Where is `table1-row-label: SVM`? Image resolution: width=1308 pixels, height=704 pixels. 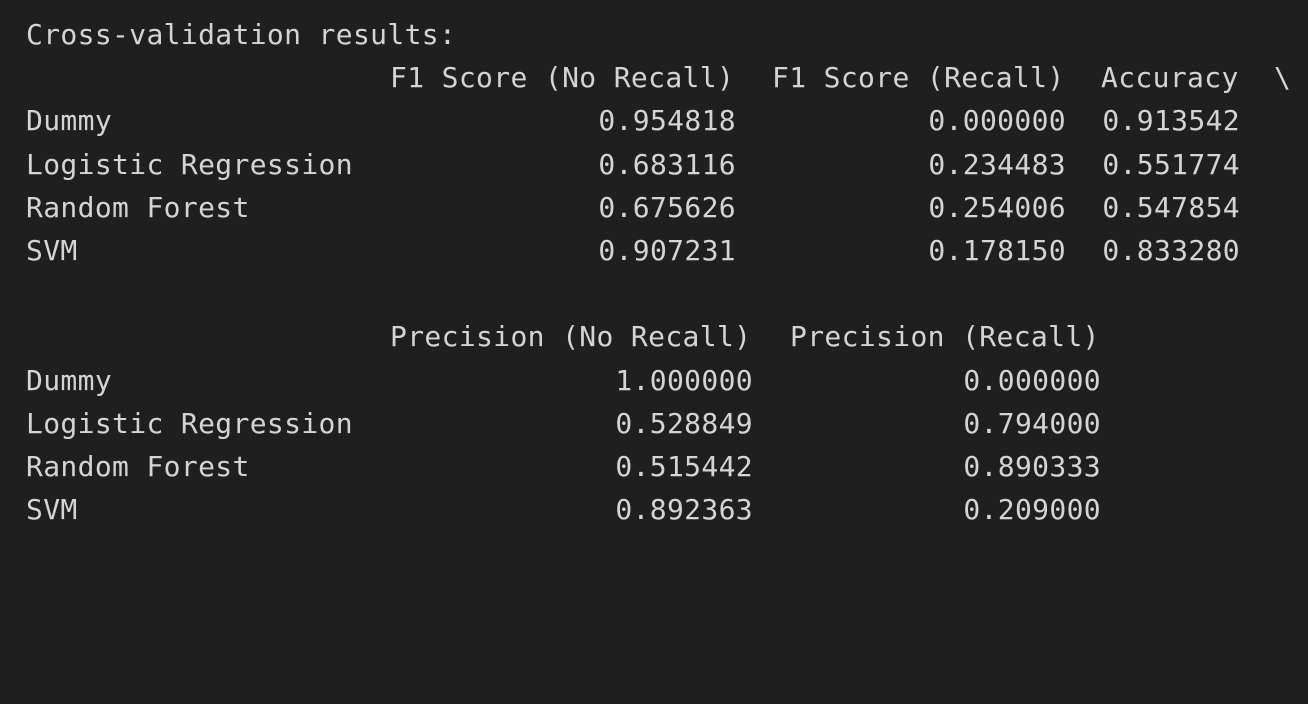
table1-row-label: SVM is located at coordinates (52, 250).